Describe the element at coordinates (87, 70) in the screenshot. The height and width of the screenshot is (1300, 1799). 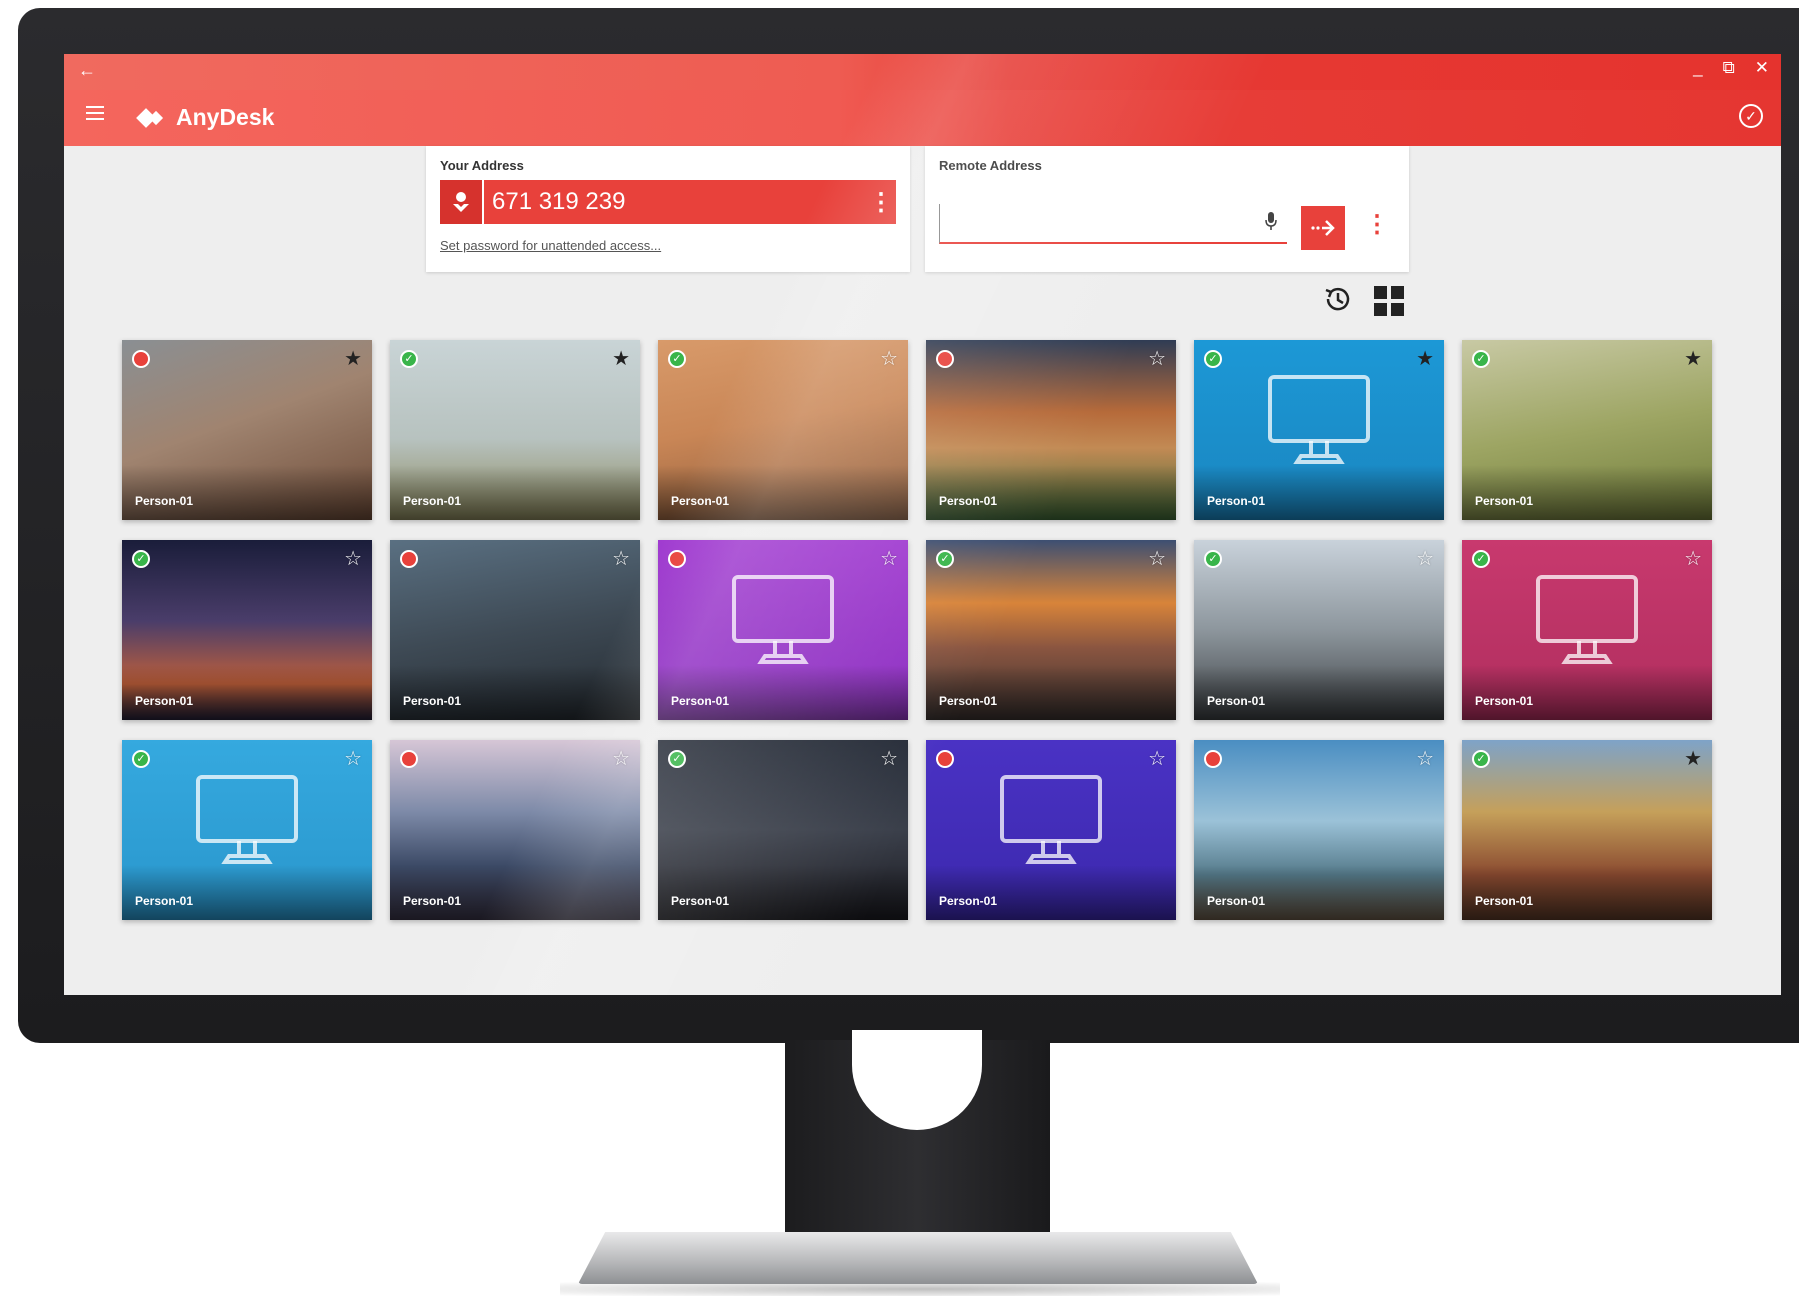
I see `back-arrow-icon: ←` at that location.